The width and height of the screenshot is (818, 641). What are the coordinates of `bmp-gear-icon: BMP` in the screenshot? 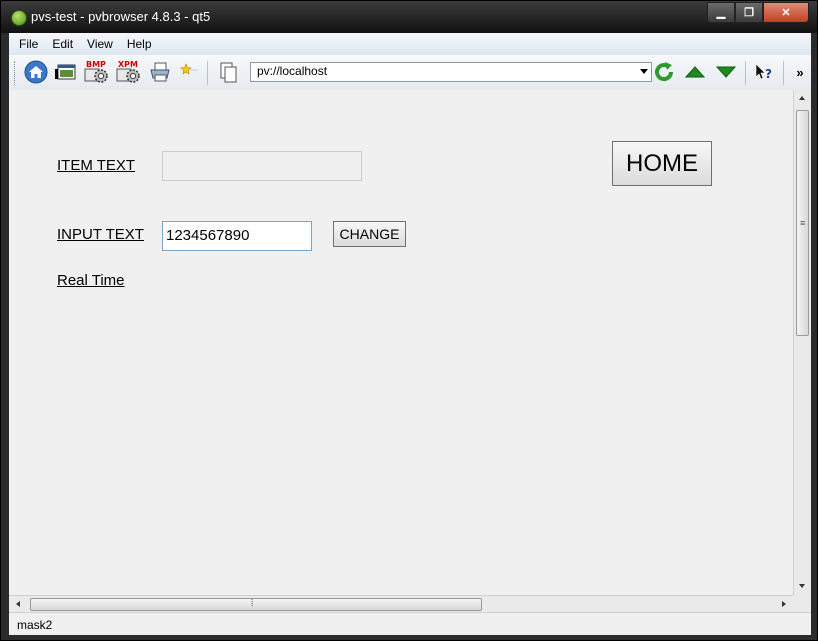 It's located at (97, 72).